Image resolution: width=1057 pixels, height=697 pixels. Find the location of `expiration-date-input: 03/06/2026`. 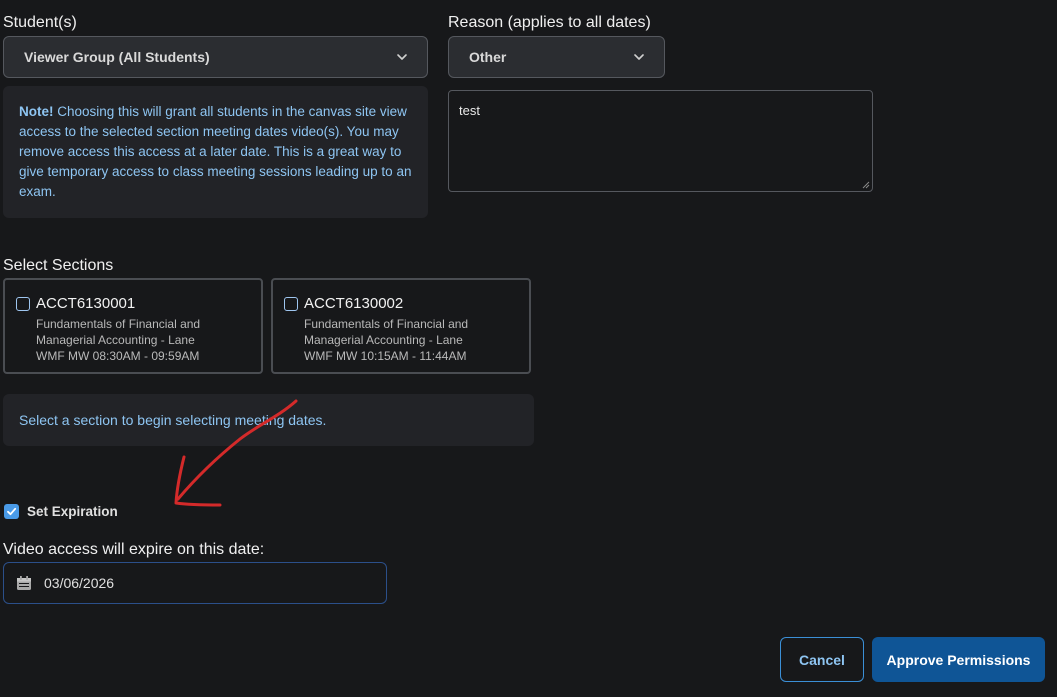

expiration-date-input: 03/06/2026 is located at coordinates (195, 583).